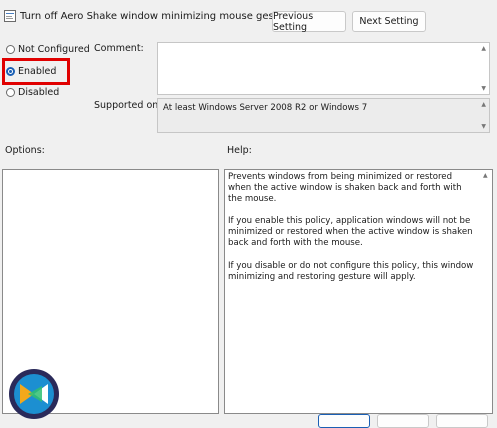  What do you see at coordinates (54, 49) in the screenshot?
I see `radio-not-configured-label: Not Configured` at bounding box center [54, 49].